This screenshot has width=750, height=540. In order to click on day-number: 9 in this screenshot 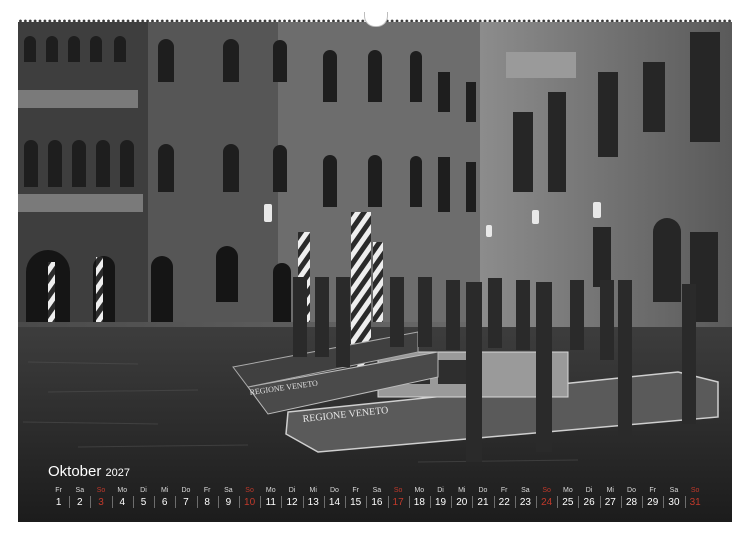, I will do `click(228, 502)`.